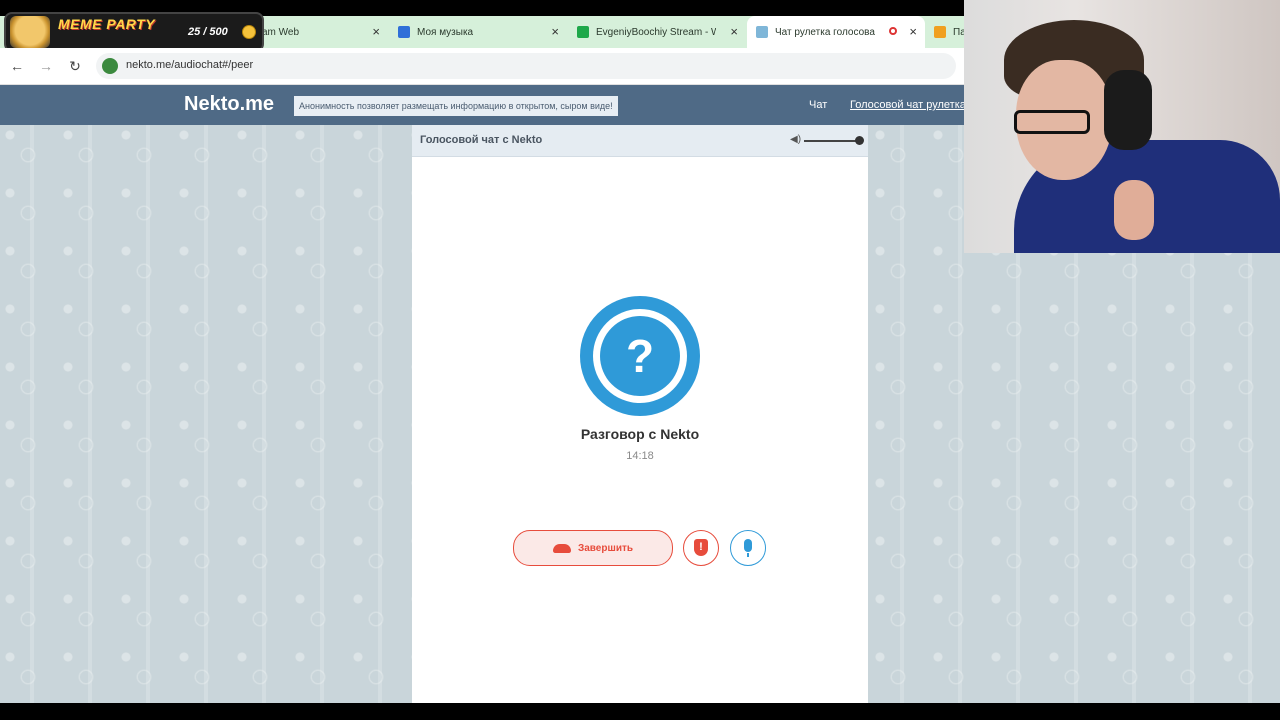 Image resolution: width=1280 pixels, height=720 pixels. I want to click on tab-label: Чат рулетка голосовая ·, so click(825, 32).